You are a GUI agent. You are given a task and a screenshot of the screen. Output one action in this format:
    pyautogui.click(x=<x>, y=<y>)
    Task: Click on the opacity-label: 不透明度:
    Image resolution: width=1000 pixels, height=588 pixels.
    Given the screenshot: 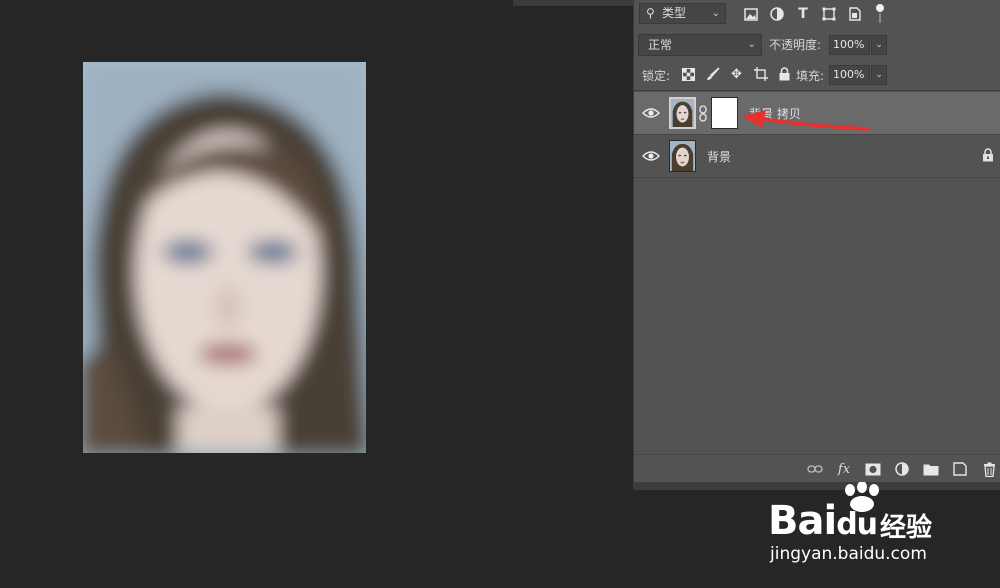 What is the action you would take?
    pyautogui.click(x=795, y=45)
    